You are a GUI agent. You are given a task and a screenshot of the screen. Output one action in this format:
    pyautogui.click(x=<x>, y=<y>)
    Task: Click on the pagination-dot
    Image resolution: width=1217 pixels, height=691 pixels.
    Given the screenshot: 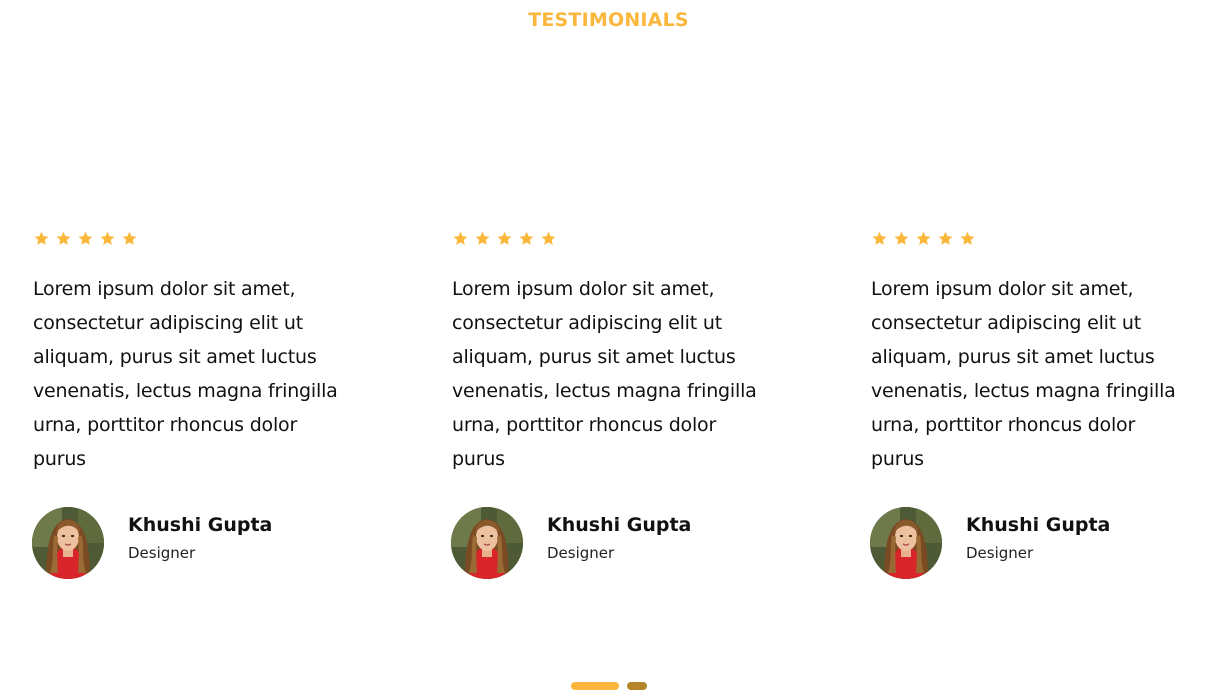 What is the action you would take?
    pyautogui.click(x=637, y=686)
    